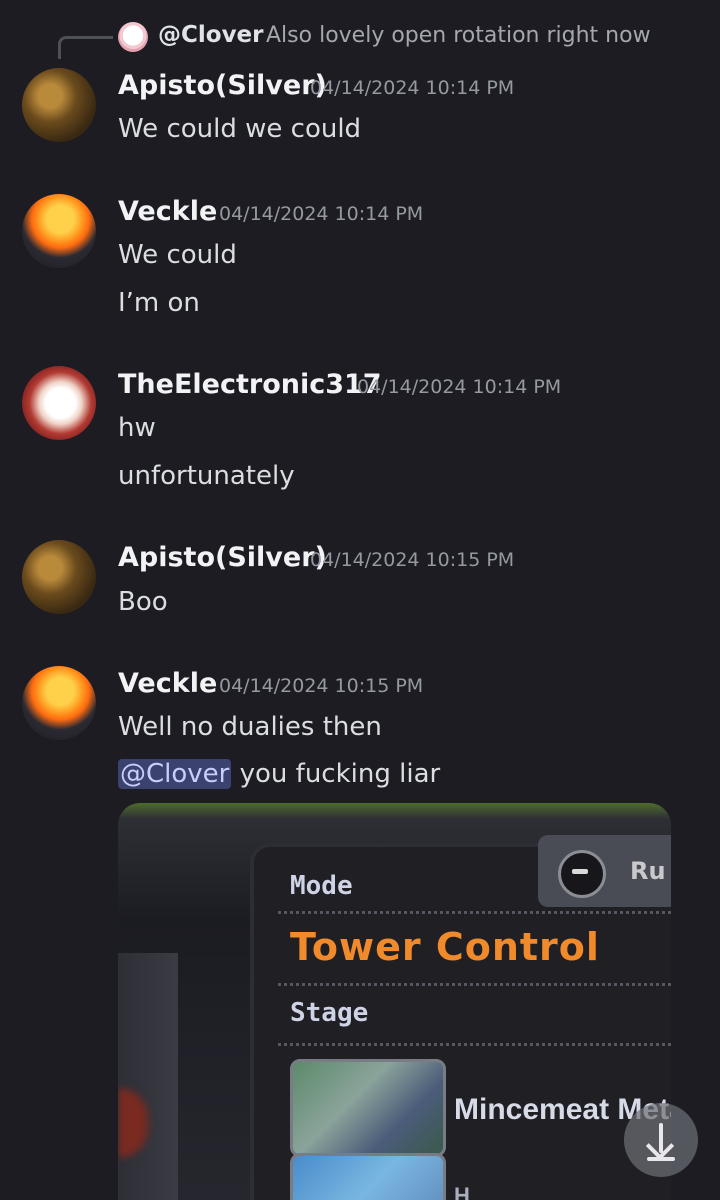  What do you see at coordinates (137, 428) in the screenshot?
I see `message-text: hw` at bounding box center [137, 428].